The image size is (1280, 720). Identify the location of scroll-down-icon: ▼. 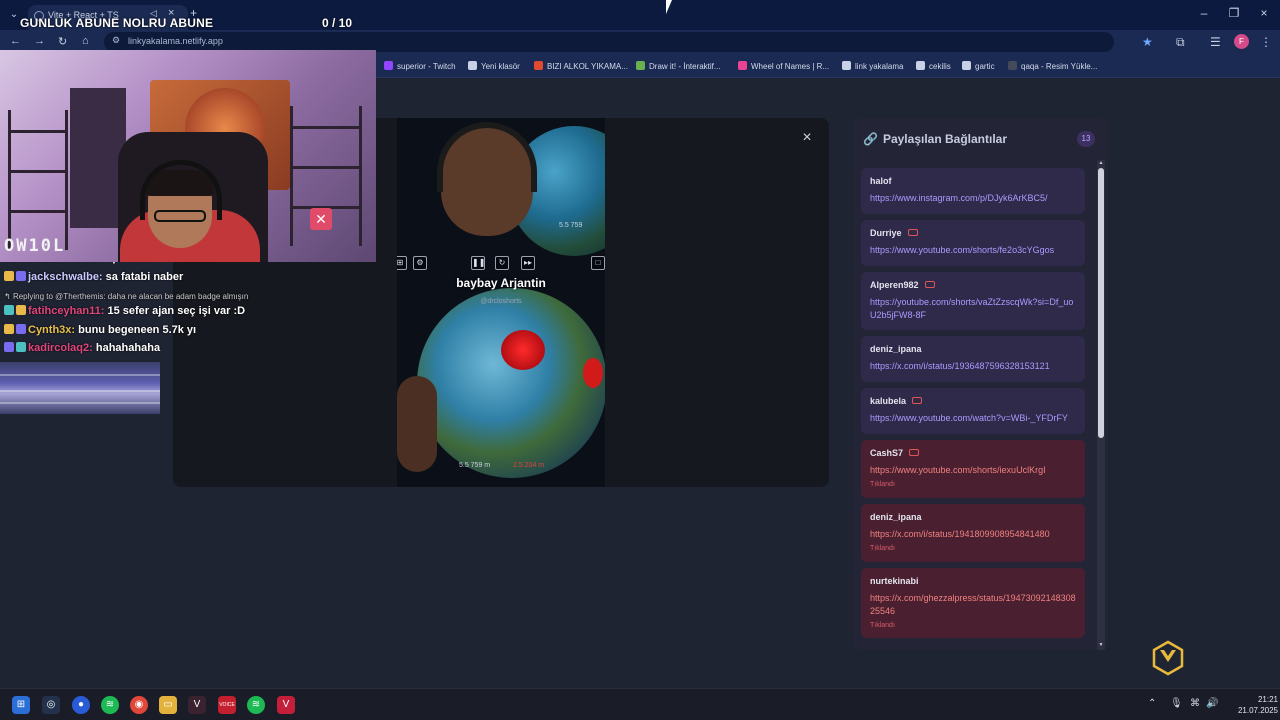
(1101, 645).